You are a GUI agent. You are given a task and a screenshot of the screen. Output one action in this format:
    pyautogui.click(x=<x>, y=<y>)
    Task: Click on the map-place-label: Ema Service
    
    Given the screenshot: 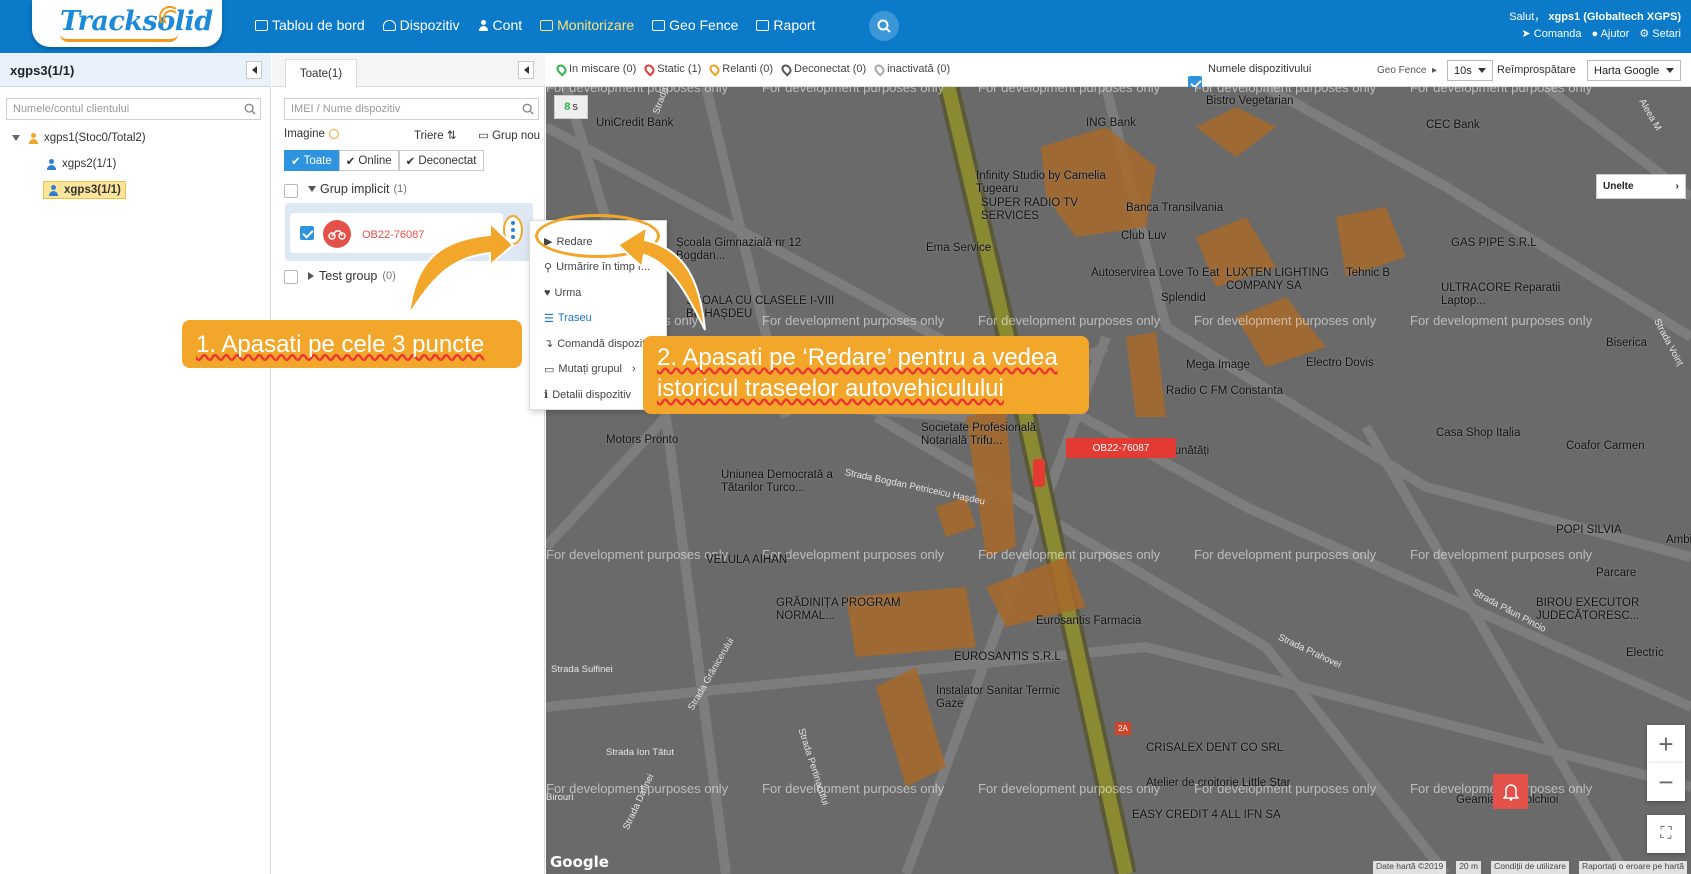 What is the action you would take?
    pyautogui.click(x=958, y=248)
    